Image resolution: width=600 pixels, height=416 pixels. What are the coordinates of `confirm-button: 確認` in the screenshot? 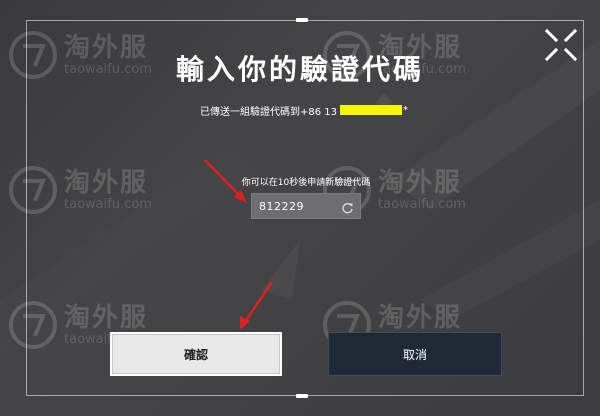 It's located at (196, 354).